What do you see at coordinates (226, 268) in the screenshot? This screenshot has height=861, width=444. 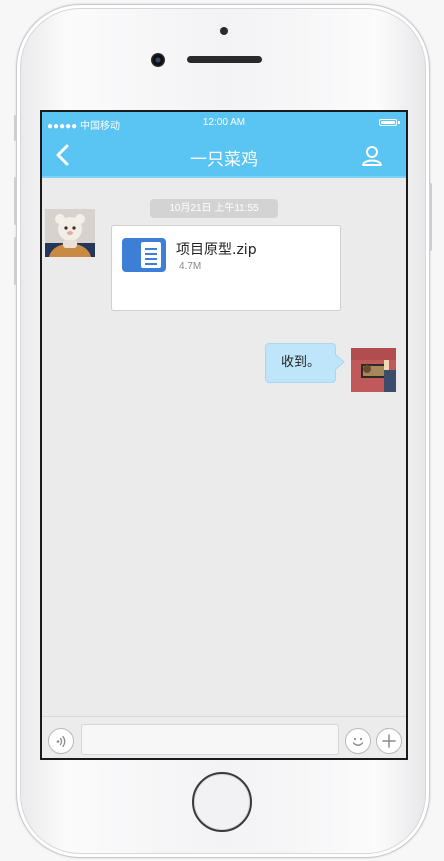 I see `file-message-bubble: 项目原型.zip 4.7M` at bounding box center [226, 268].